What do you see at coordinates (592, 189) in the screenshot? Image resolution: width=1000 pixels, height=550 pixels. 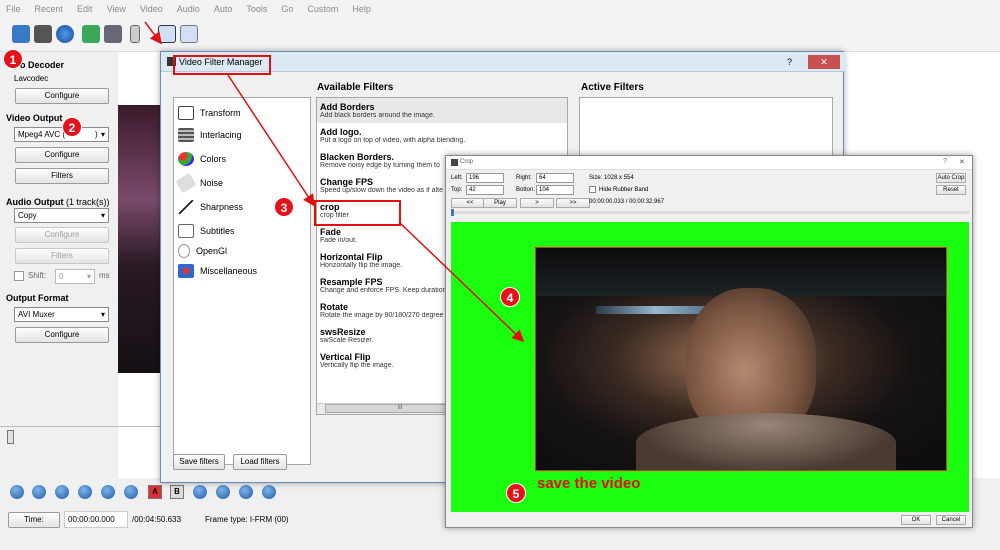 I see `hide-rubber-band-checkbox` at bounding box center [592, 189].